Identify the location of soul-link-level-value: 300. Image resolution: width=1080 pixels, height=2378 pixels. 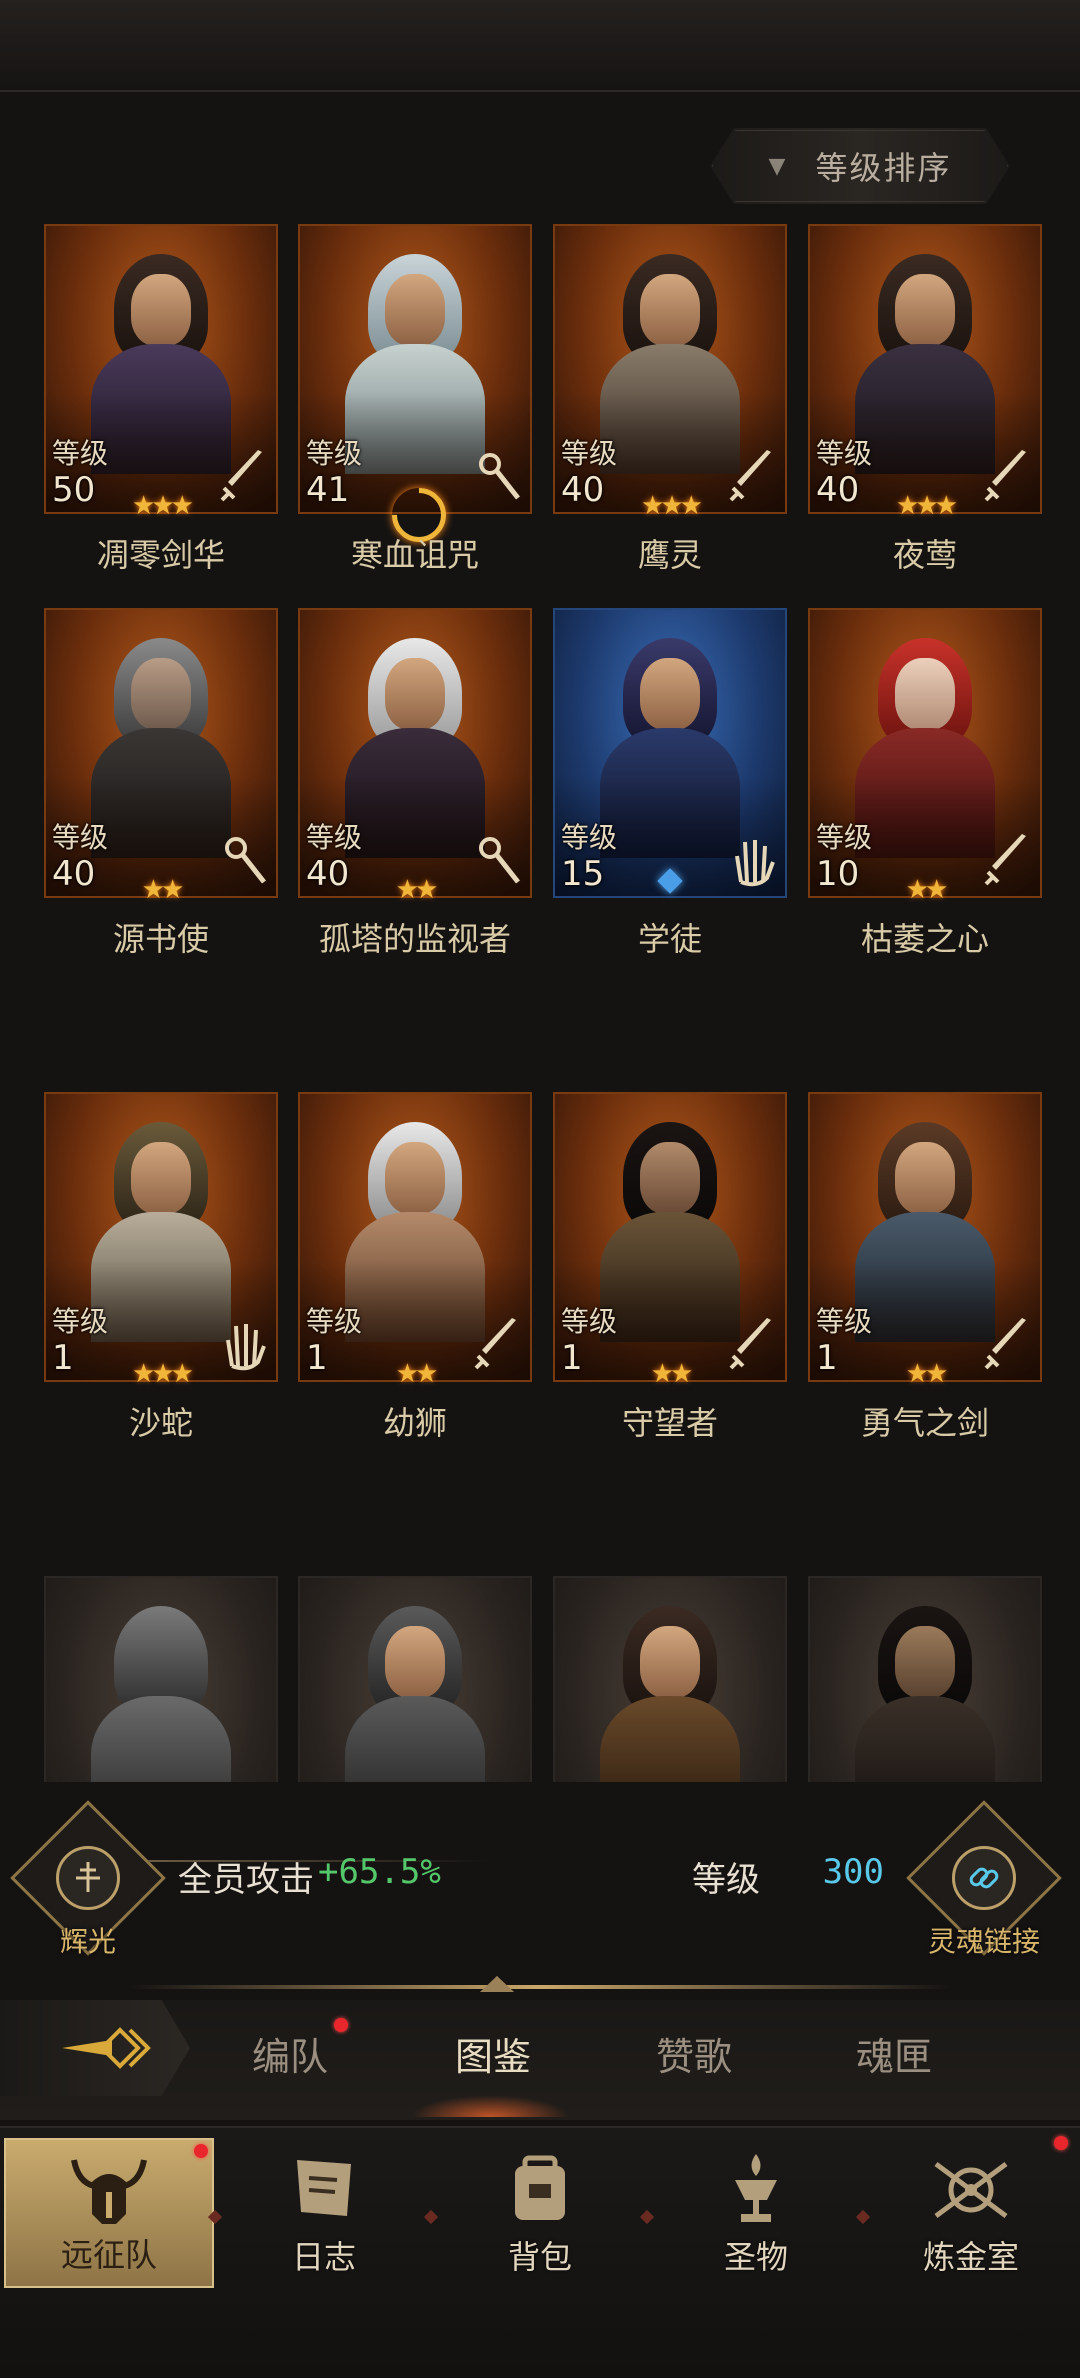
(853, 1872).